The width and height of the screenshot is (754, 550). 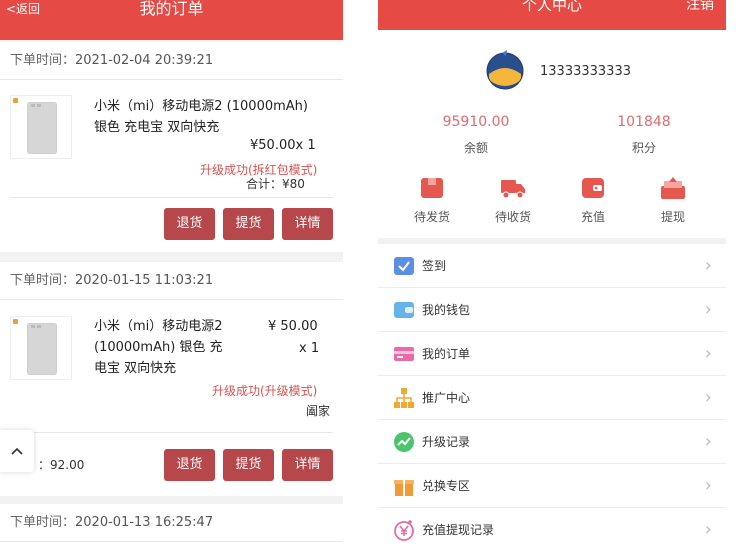 I want to click on order-status: 升级成功(升级模式), so click(x=265, y=391).